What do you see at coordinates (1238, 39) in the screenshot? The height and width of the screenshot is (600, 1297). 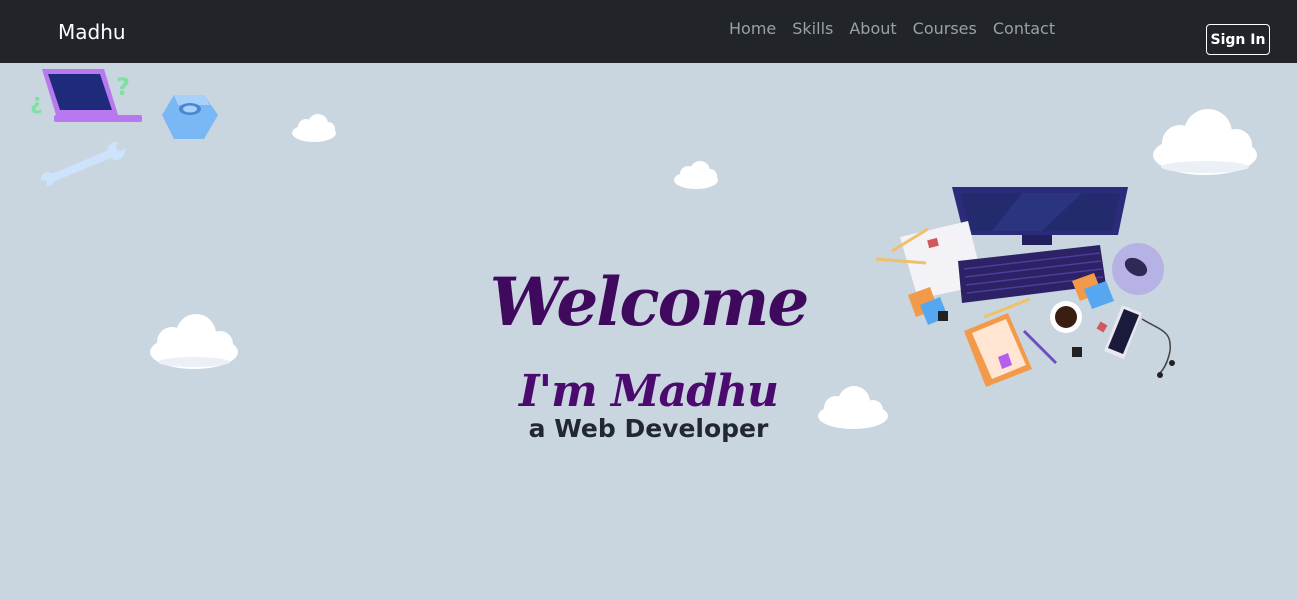 I see `sign-in-button: Sign In` at bounding box center [1238, 39].